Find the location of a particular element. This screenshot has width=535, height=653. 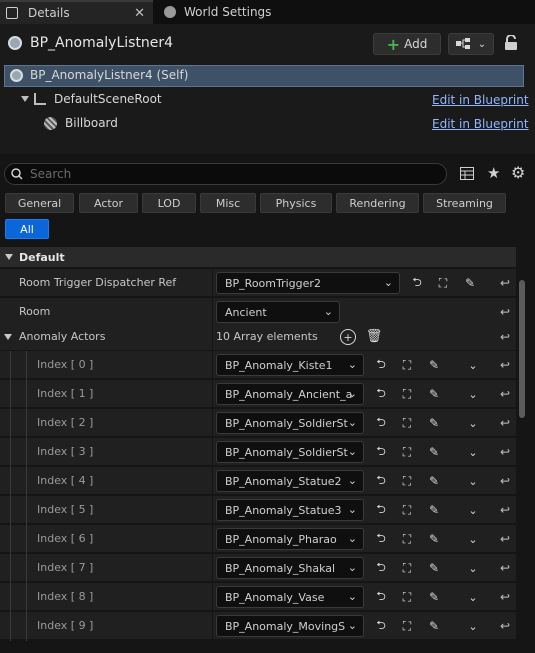

actor-dropdown: BP_Anomaly_MovingS ⌄ is located at coordinates (290, 626).